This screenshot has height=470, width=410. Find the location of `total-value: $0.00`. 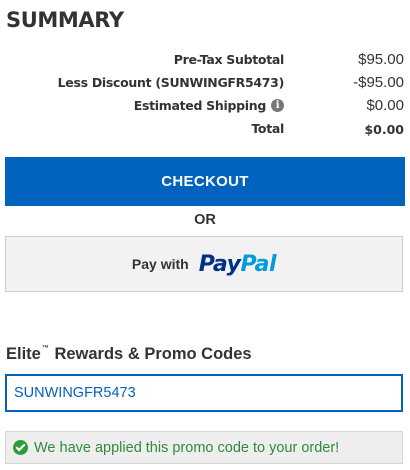

total-value: $0.00 is located at coordinates (384, 129).